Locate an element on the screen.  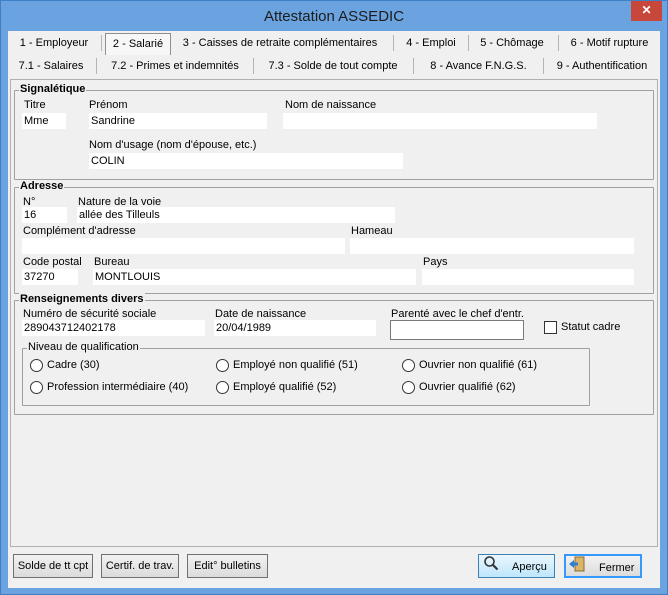
tab-avance-fngs: 8 - Avance F.N.G.S. is located at coordinates (478, 66).